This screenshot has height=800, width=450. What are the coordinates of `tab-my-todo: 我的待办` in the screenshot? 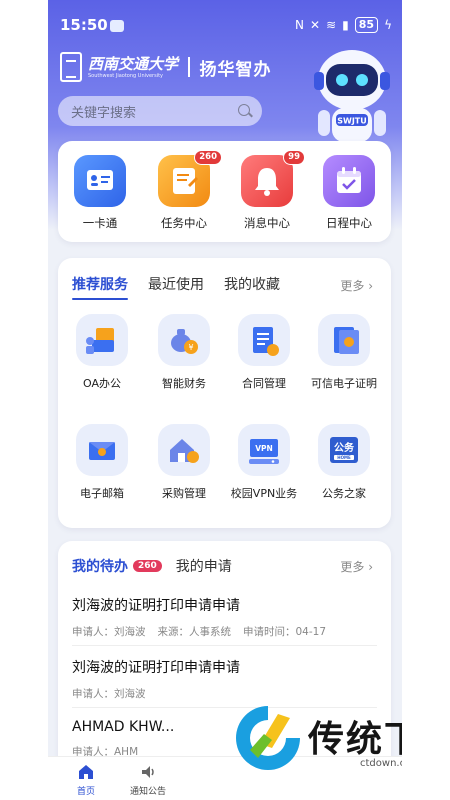 It's located at (100, 566).